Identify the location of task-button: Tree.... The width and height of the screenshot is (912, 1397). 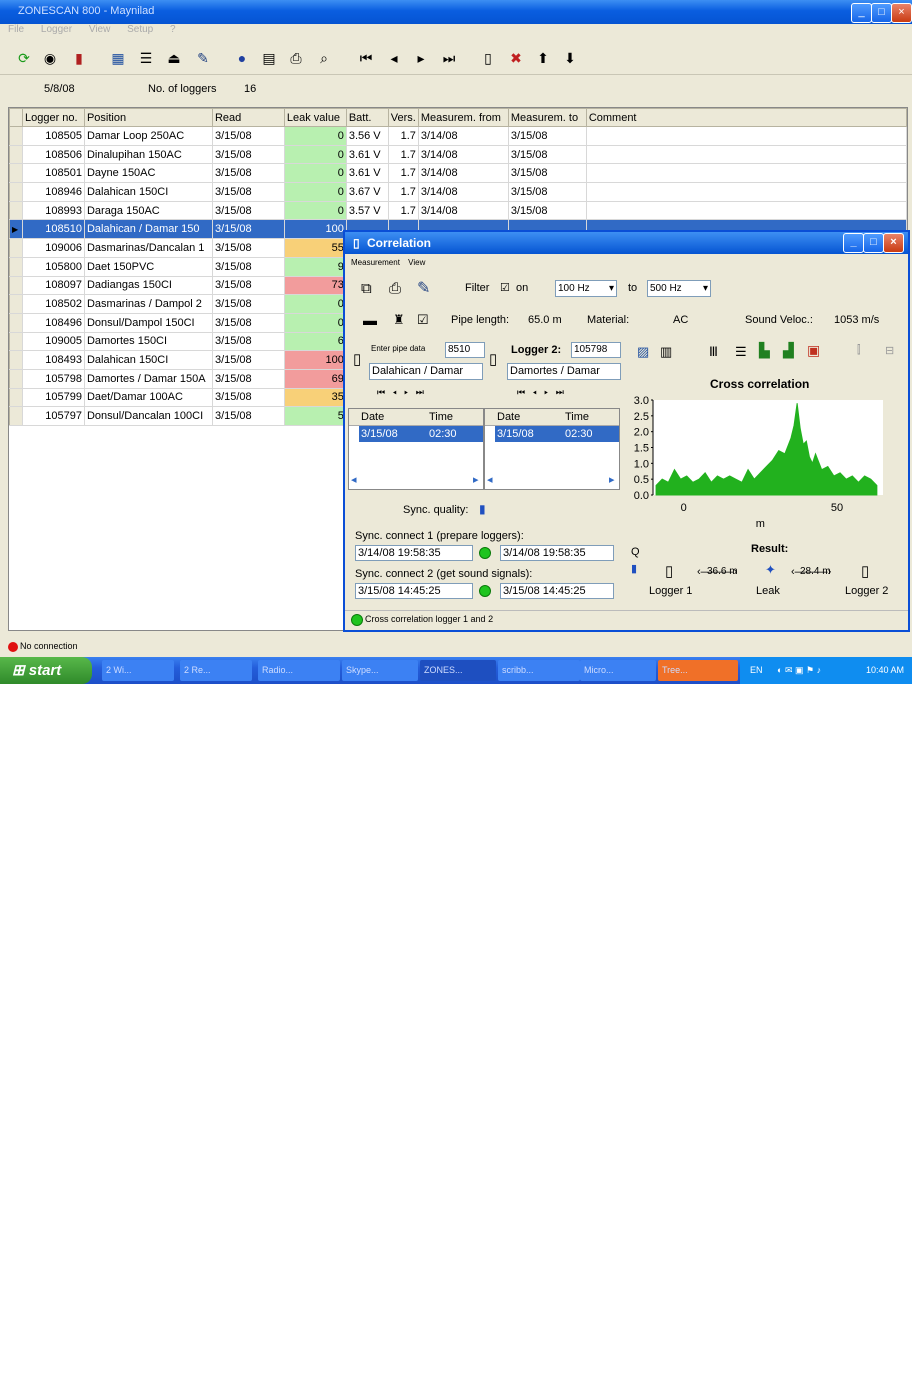
(698, 670).